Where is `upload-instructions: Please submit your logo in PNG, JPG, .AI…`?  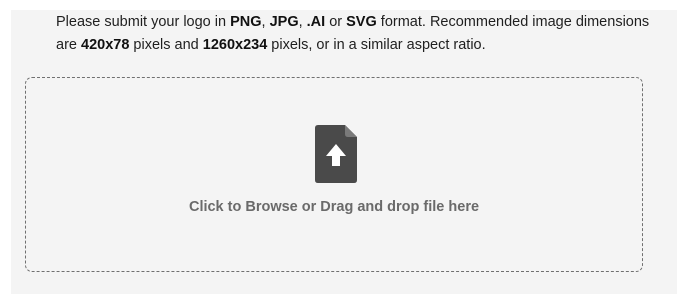
upload-instructions: Please submit your logo in PNG, JPG, .AI… is located at coordinates (356, 34).